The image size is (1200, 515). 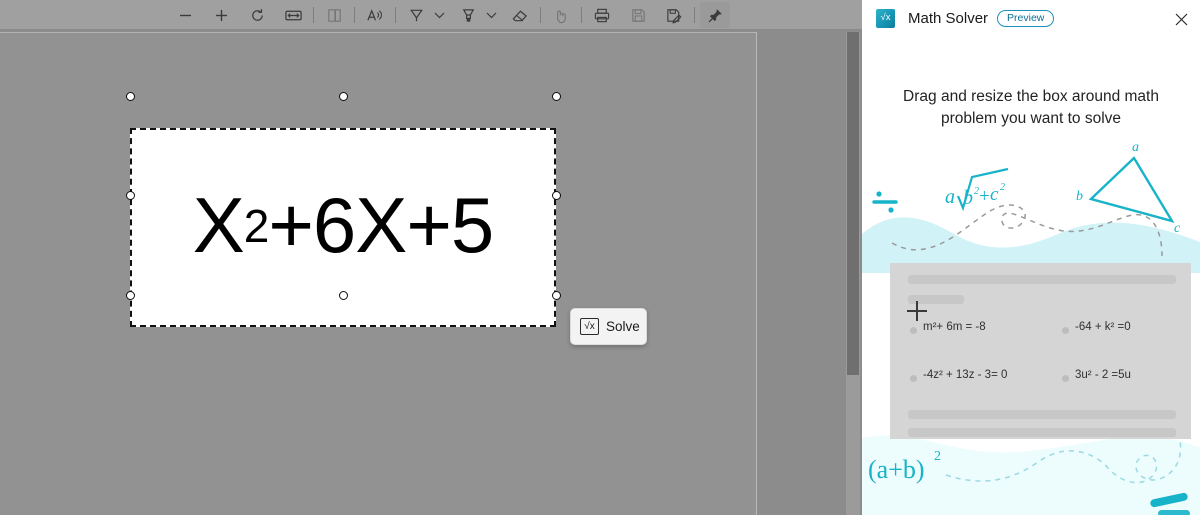 What do you see at coordinates (1174, 512) in the screenshot?
I see `decor-bar-bottom` at bounding box center [1174, 512].